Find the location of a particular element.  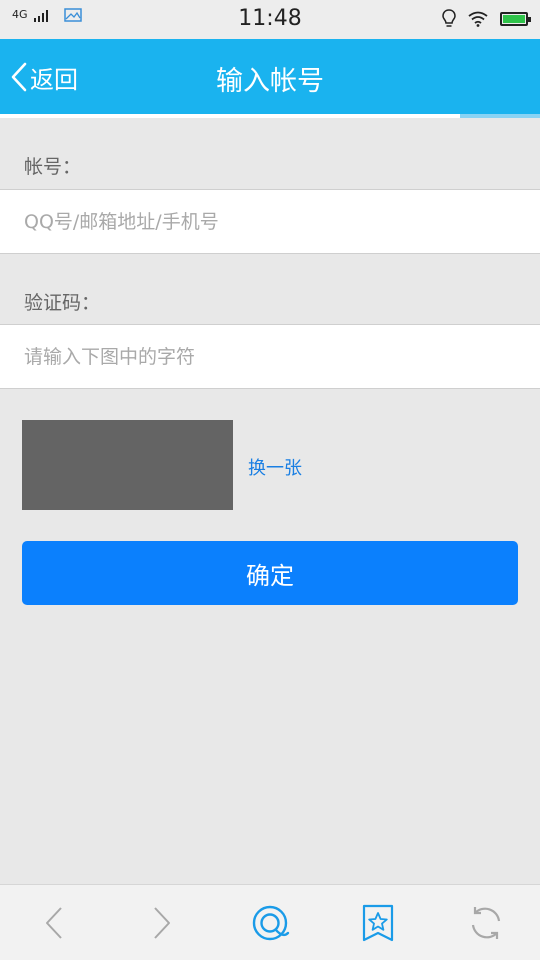

nav-bookmark-button is located at coordinates (378, 923).